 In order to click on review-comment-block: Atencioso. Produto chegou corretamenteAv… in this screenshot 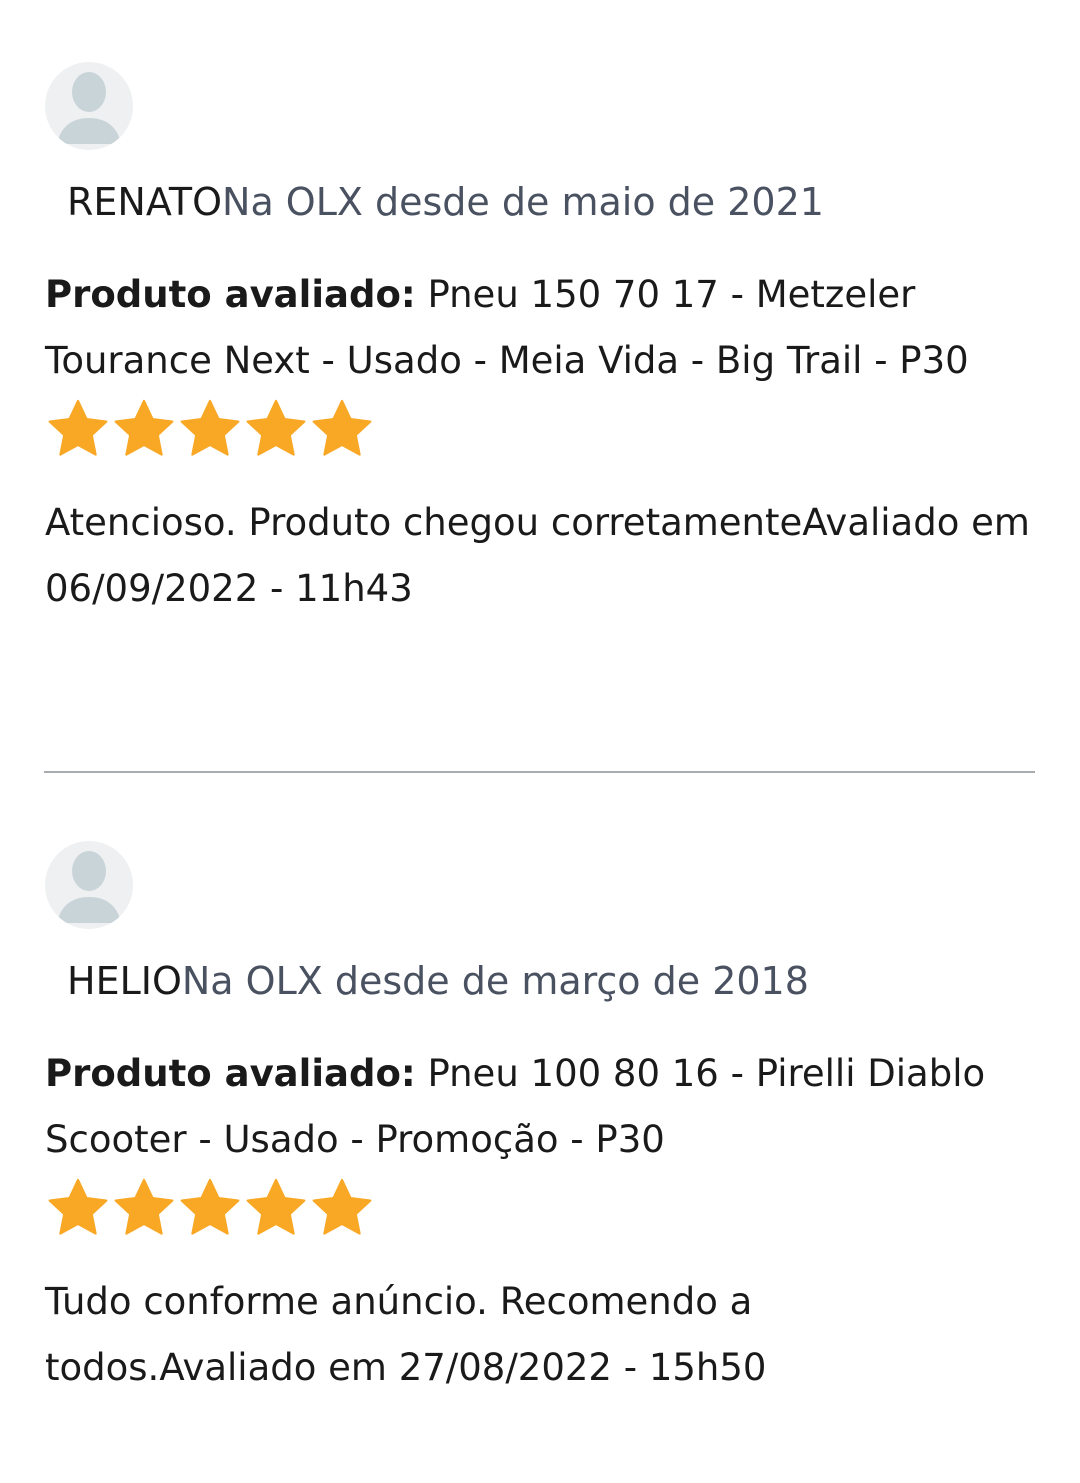, I will do `click(540, 556)`.